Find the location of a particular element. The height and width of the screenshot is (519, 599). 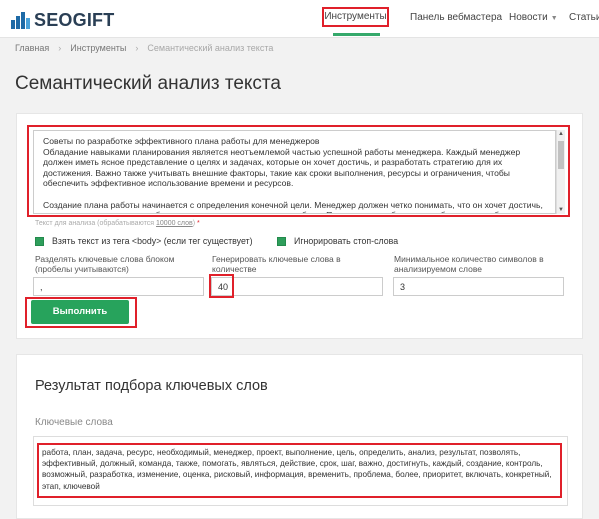

breadcrumb-current: Семантический анализ текста is located at coordinates (210, 48).